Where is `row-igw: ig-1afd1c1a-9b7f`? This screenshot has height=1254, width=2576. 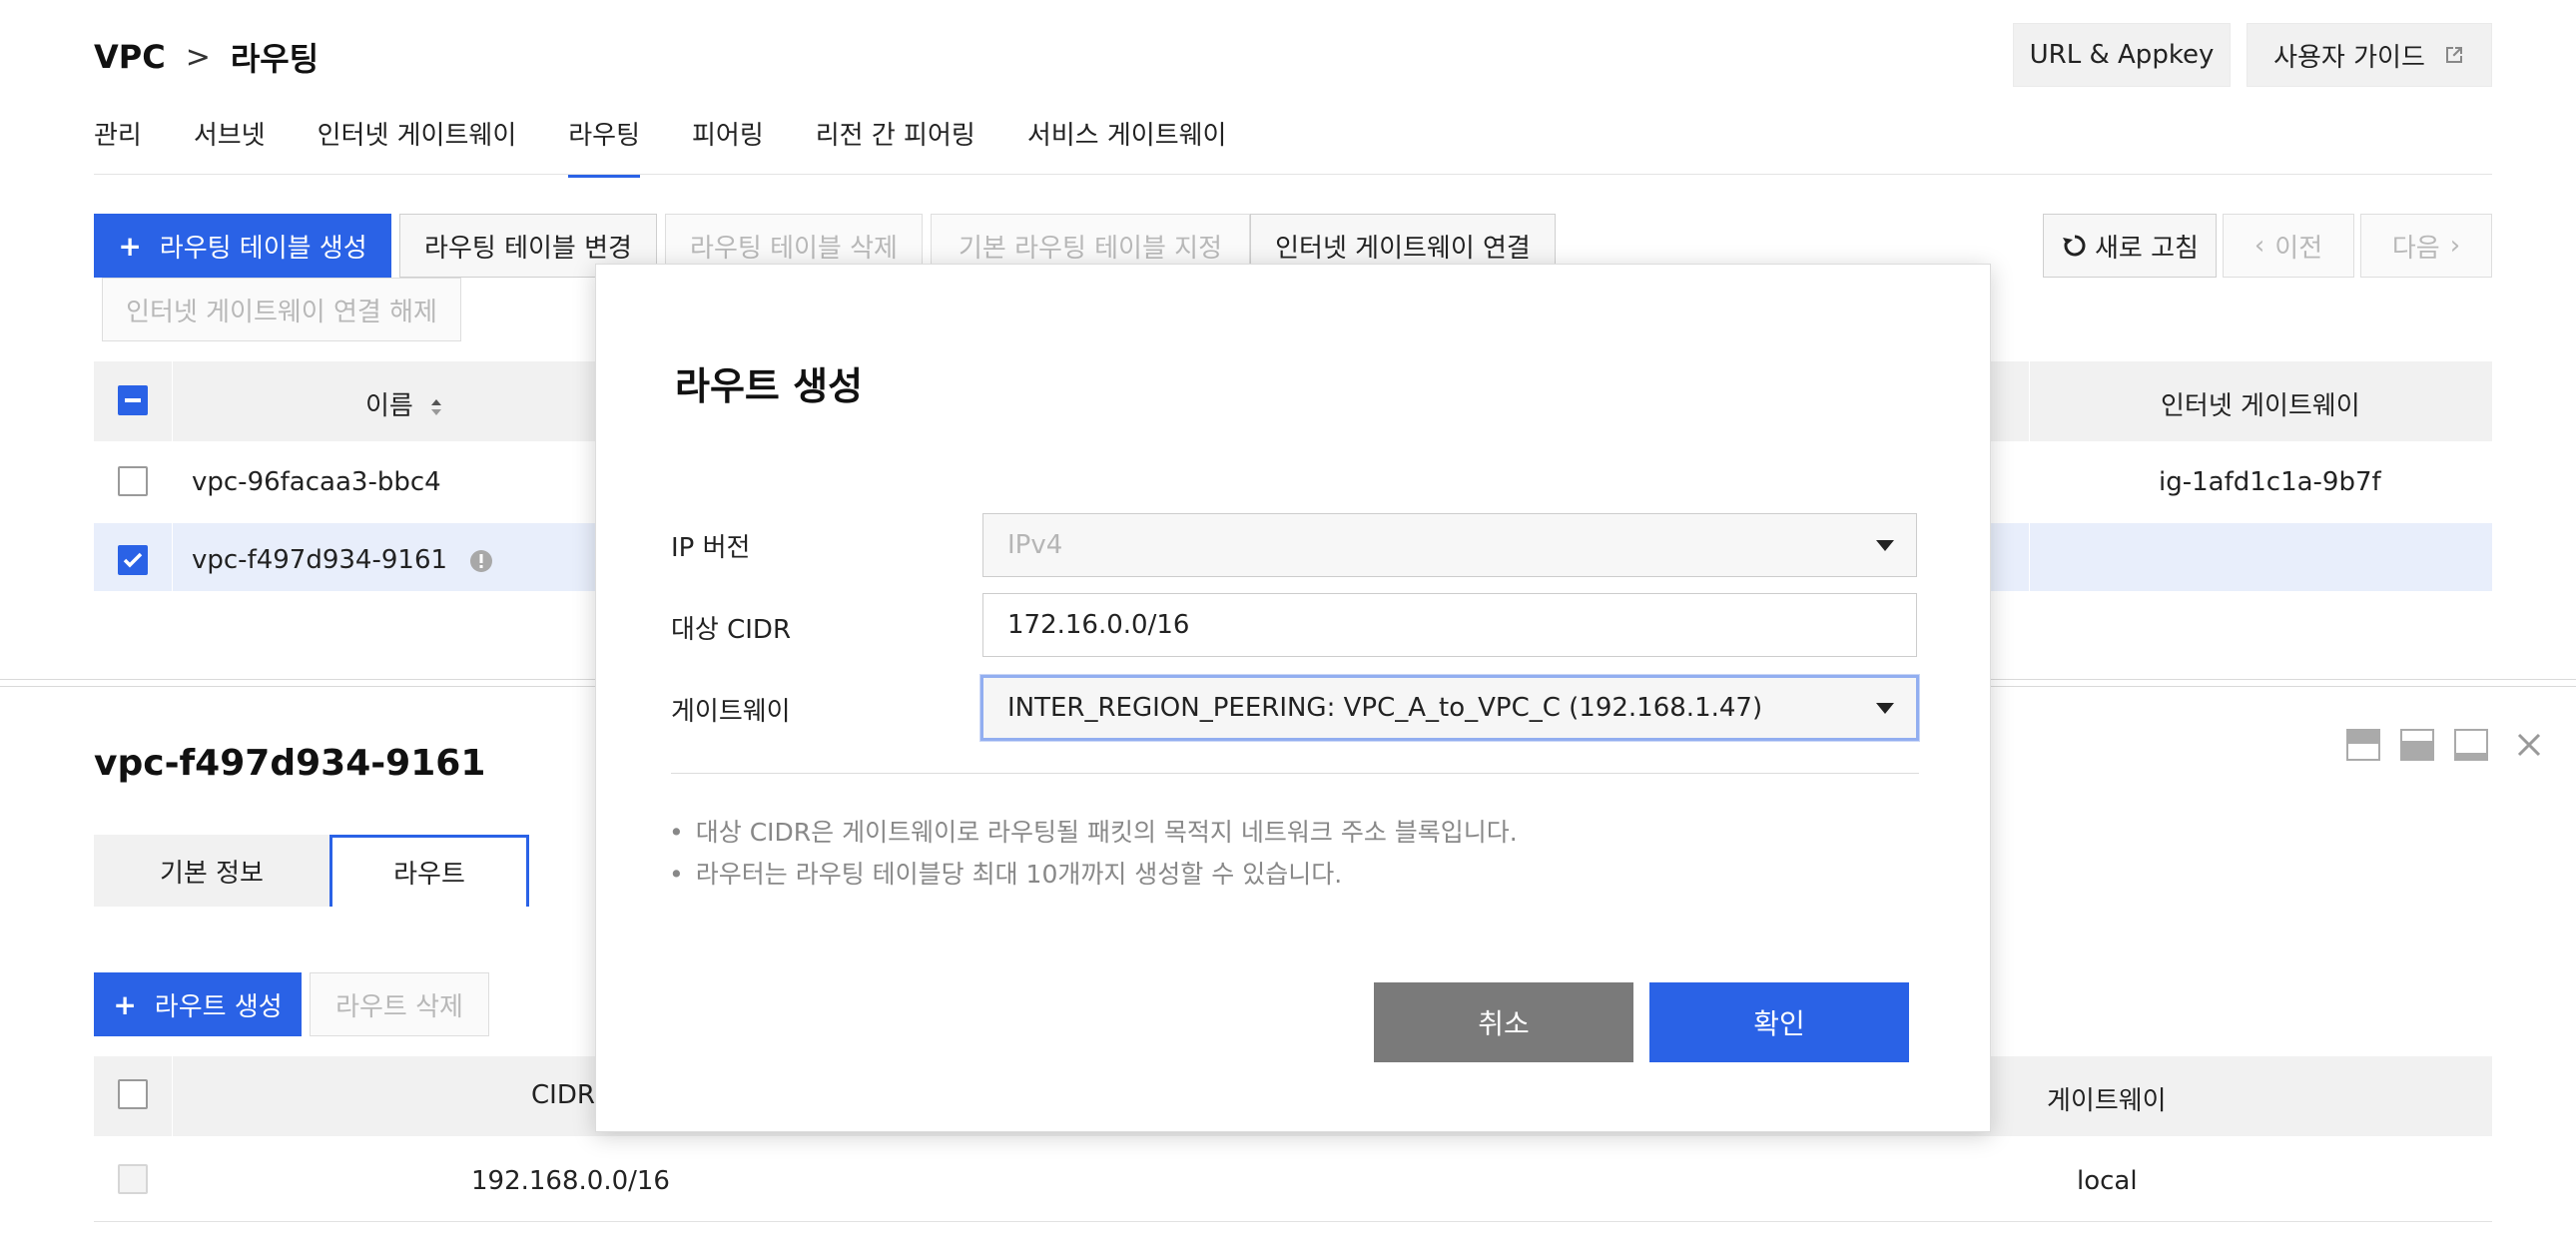
row-igw: ig-1afd1c1a-9b7f is located at coordinates (2270, 482).